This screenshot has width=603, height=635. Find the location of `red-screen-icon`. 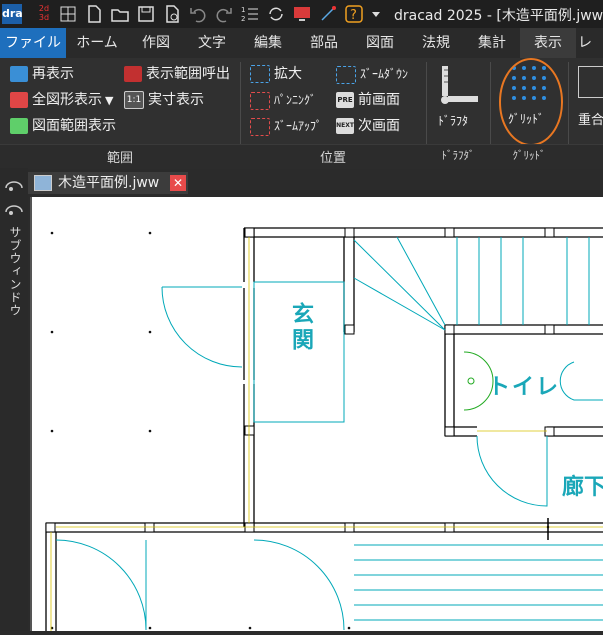

red-screen-icon is located at coordinates (302, 14).